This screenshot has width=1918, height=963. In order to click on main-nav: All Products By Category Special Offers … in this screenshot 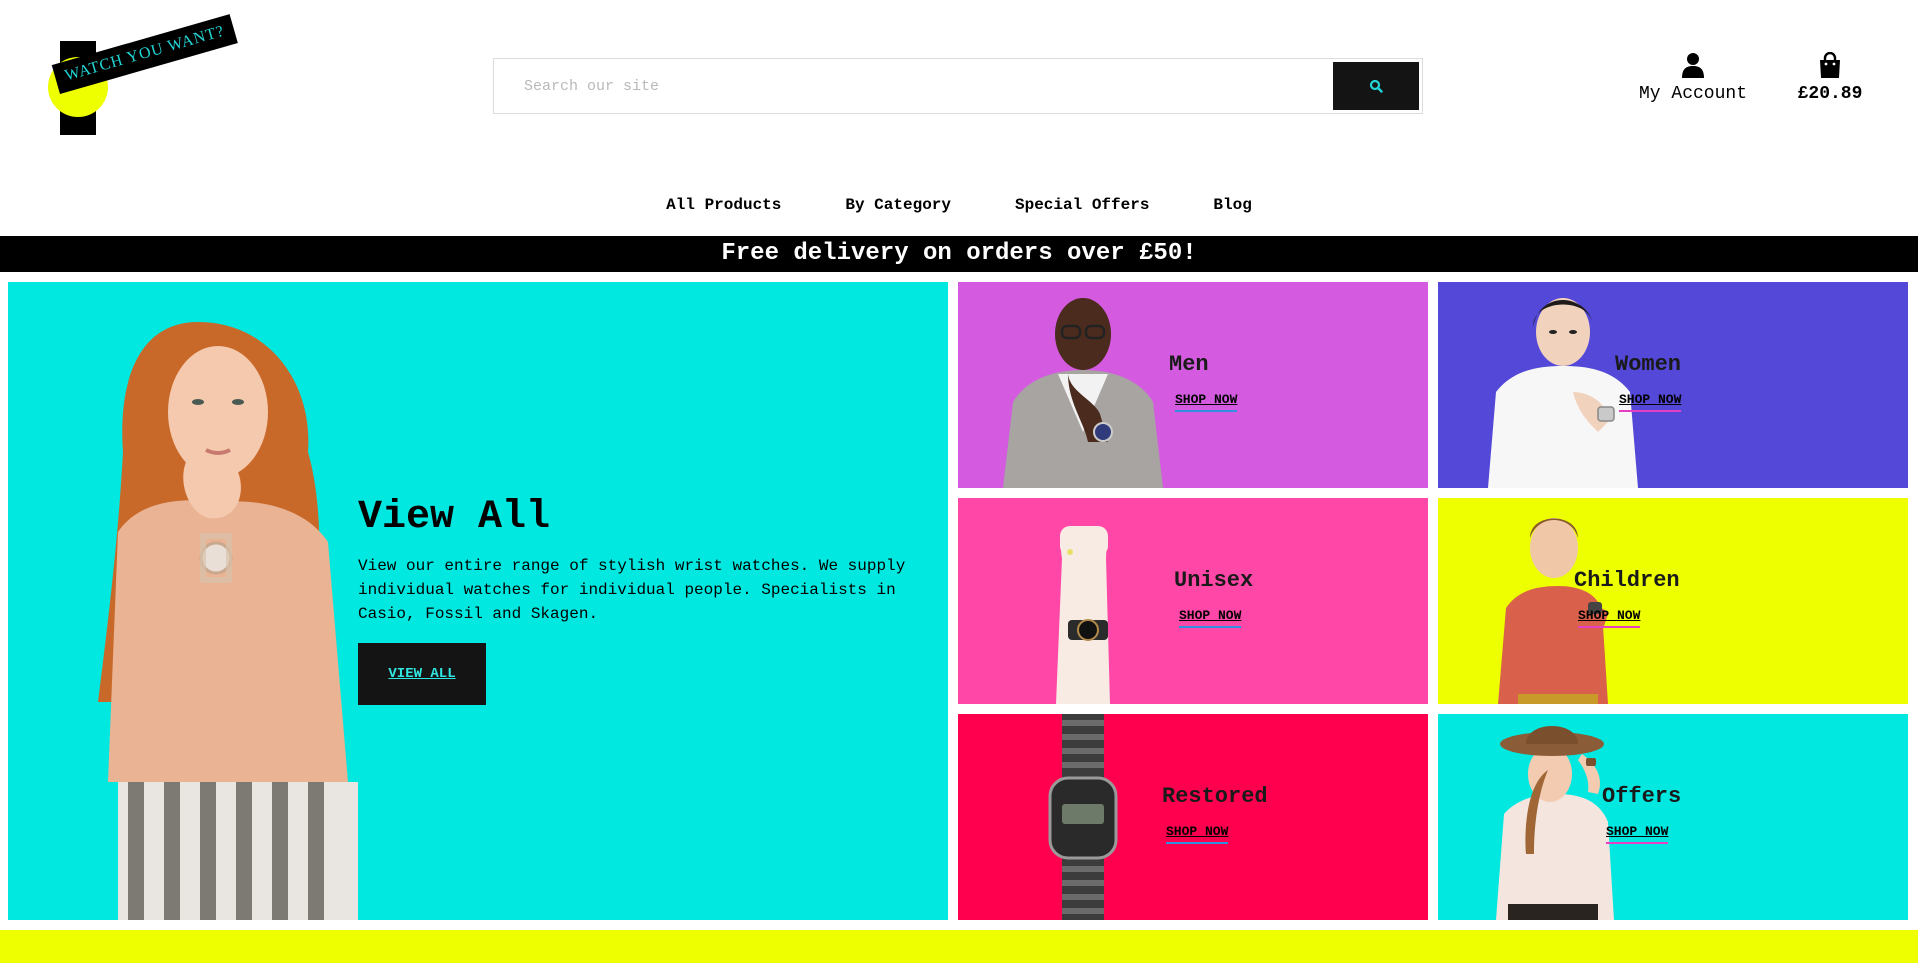, I will do `click(959, 208)`.